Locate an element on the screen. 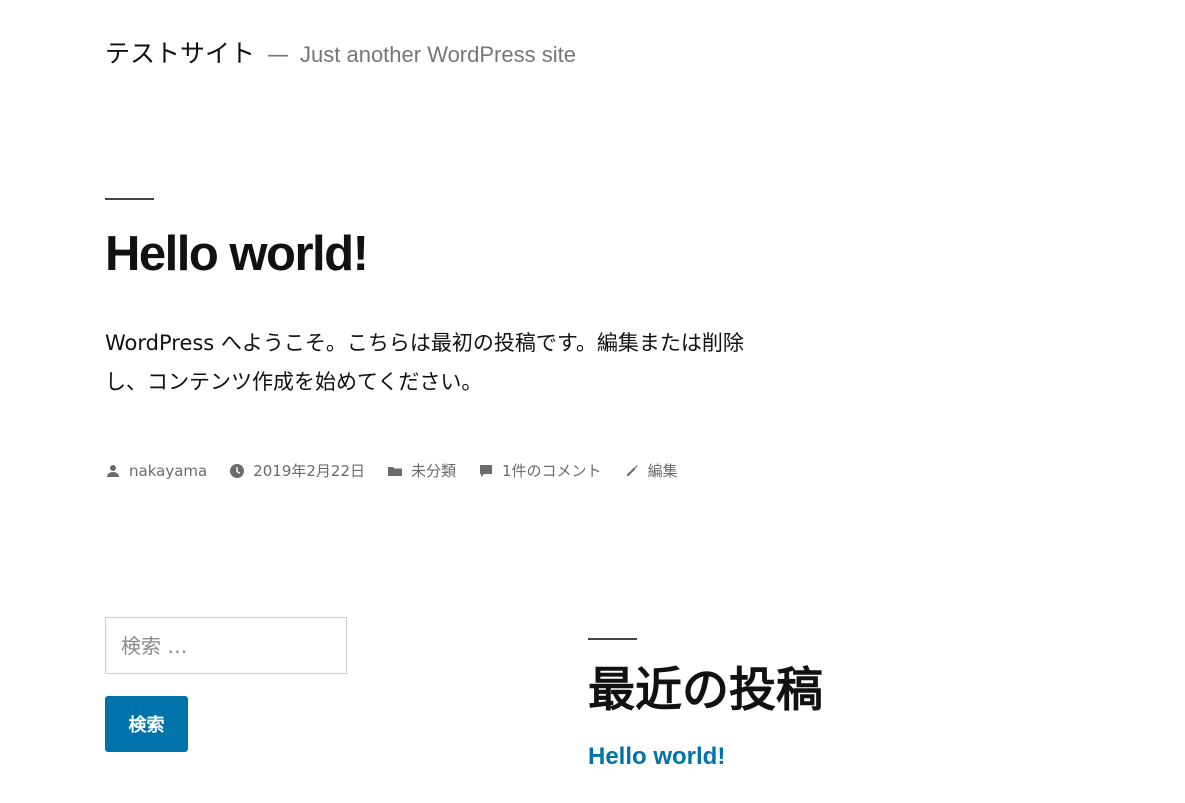  recent-post-link: Hello world! is located at coordinates (656, 757).